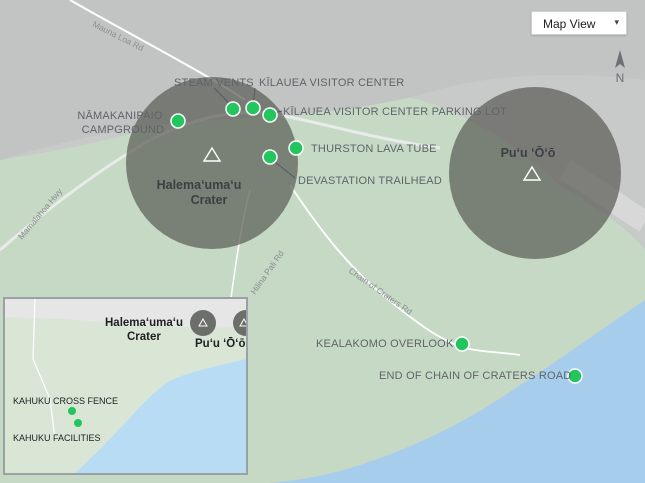  Describe the element at coordinates (270, 115) in the screenshot. I see `poi-parking-lot` at that location.